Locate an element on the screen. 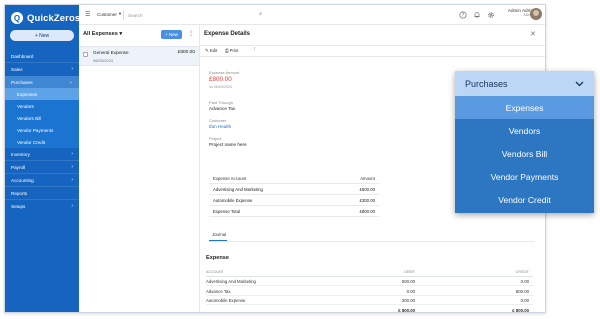  table-cell: £300.00 is located at coordinates (367, 200).